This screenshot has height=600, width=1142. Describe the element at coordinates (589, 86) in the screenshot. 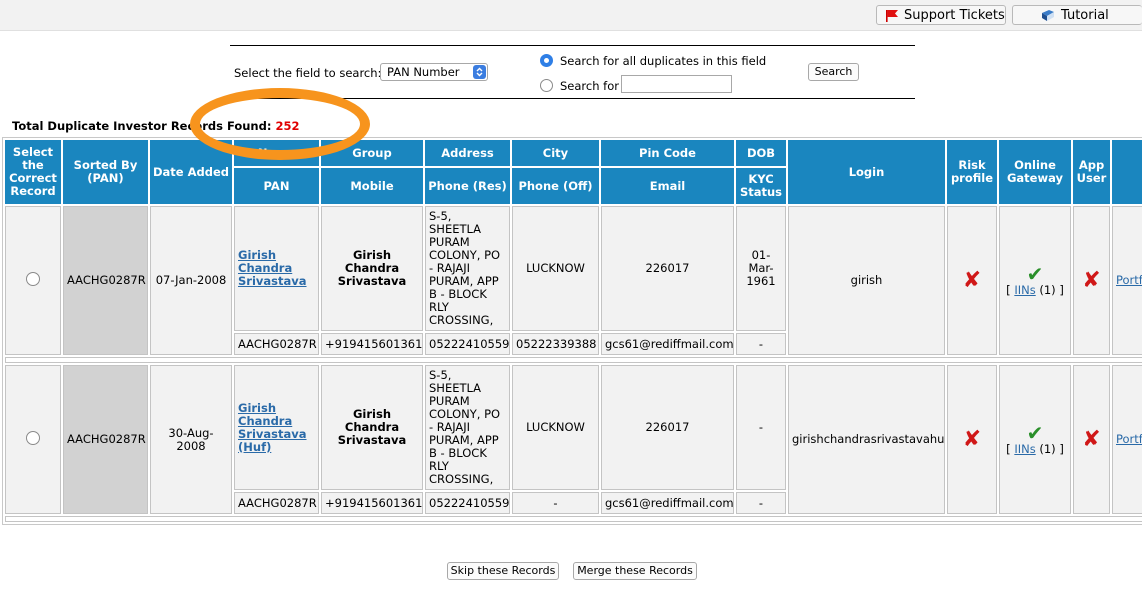

I see `search-for-label: Search for` at that location.